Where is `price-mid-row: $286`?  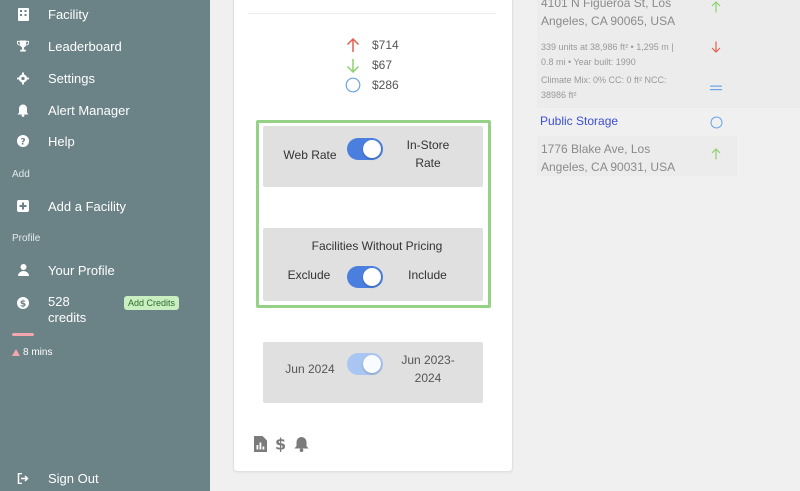
price-mid-row: $286 is located at coordinates (372, 85).